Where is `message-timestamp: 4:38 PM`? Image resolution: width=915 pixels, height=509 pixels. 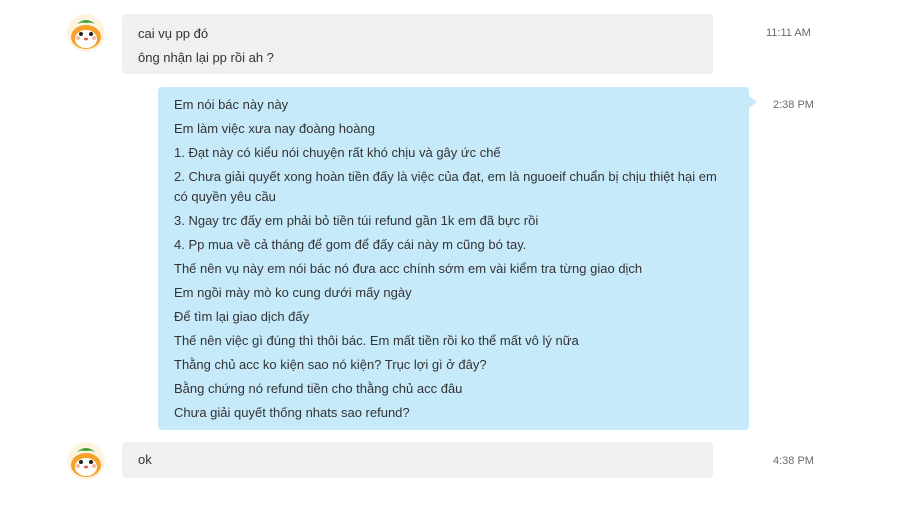
message-timestamp: 4:38 PM is located at coordinates (793, 461).